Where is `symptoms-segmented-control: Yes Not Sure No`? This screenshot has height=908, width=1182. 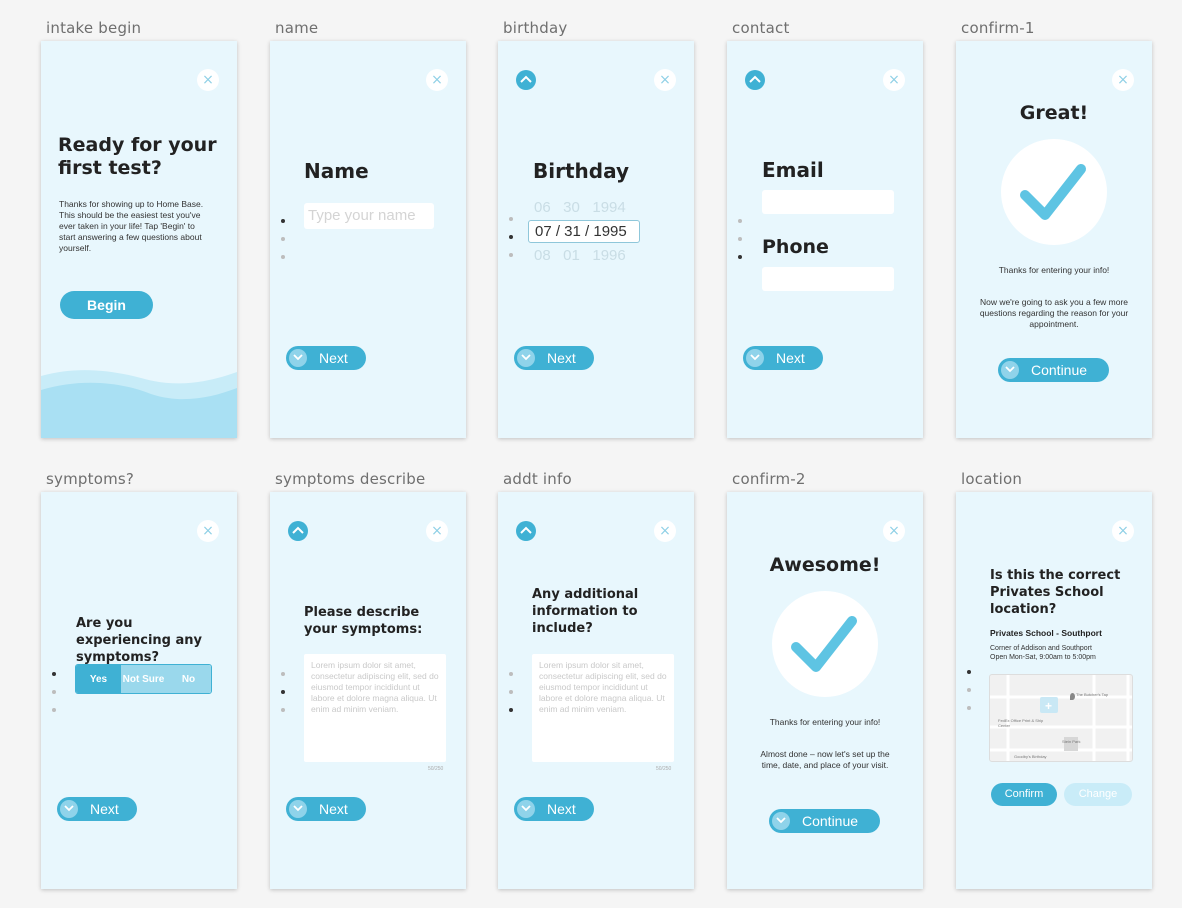 symptoms-segmented-control: Yes Not Sure No is located at coordinates (143, 679).